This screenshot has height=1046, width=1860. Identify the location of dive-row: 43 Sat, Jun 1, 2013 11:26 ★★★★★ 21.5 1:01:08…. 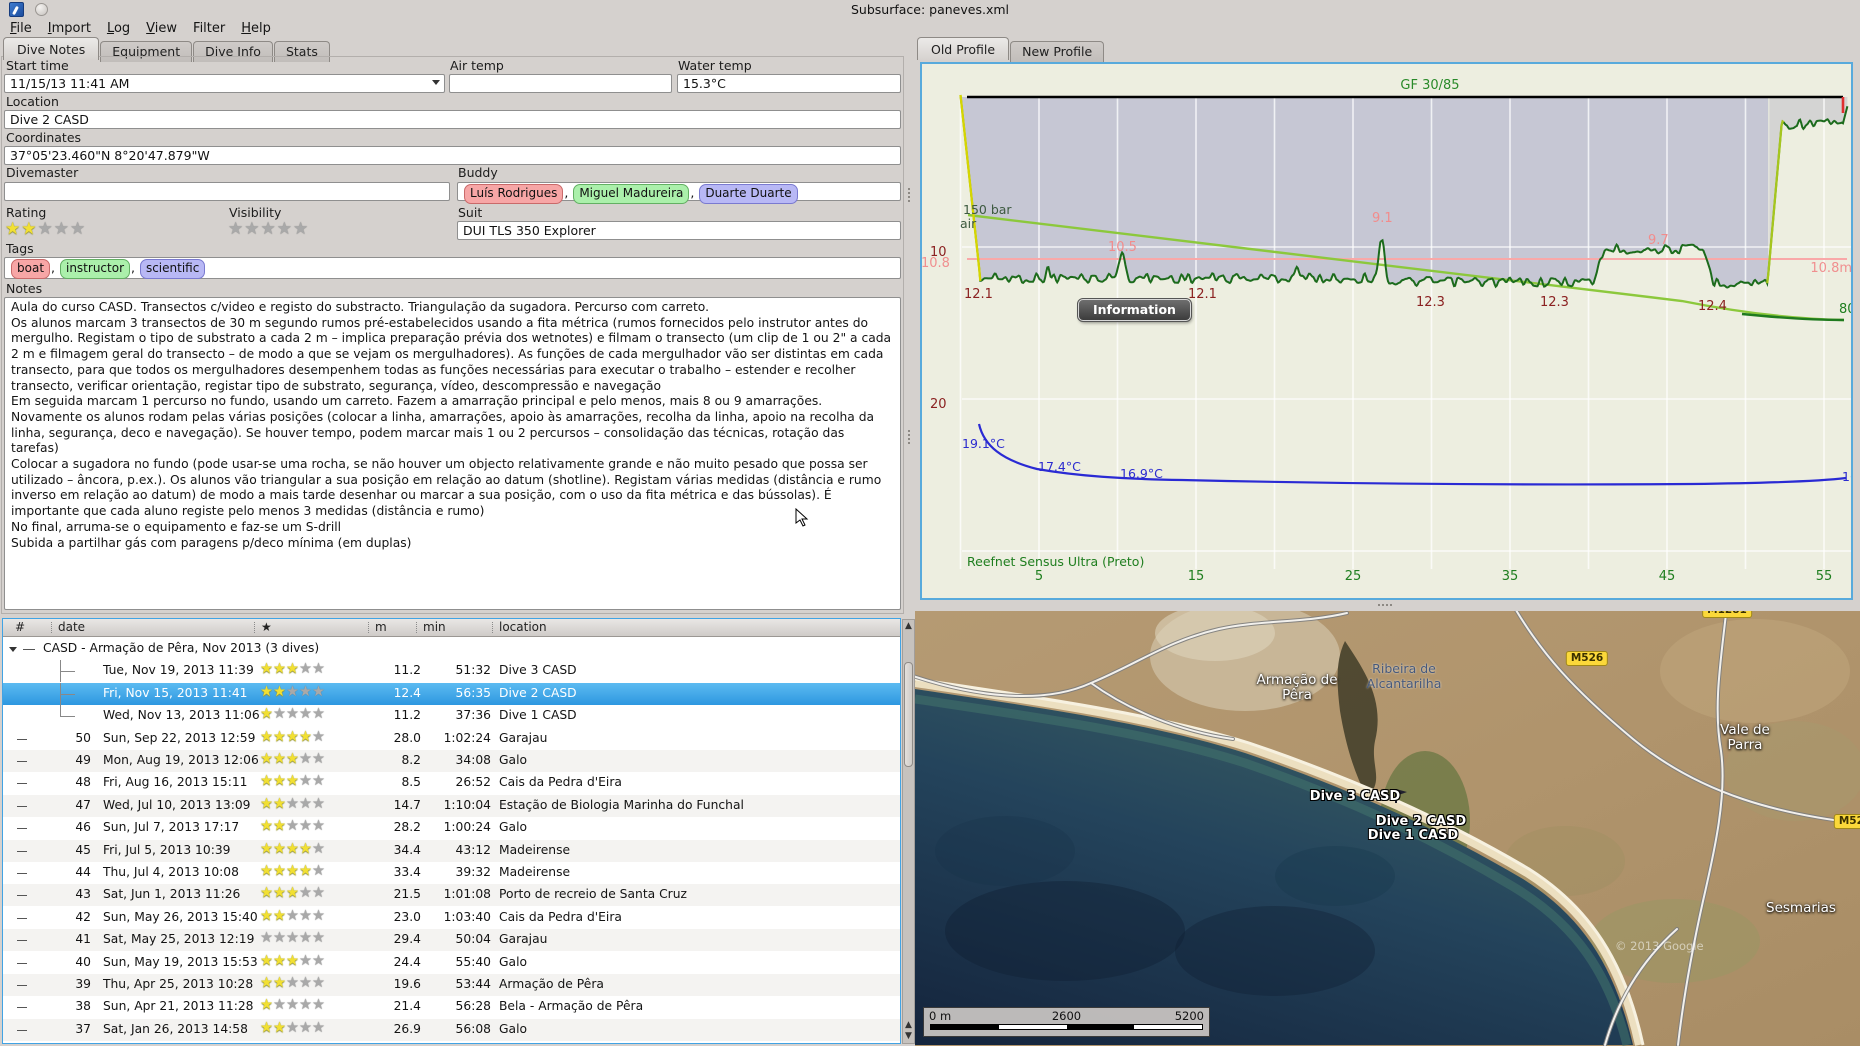
(451, 895).